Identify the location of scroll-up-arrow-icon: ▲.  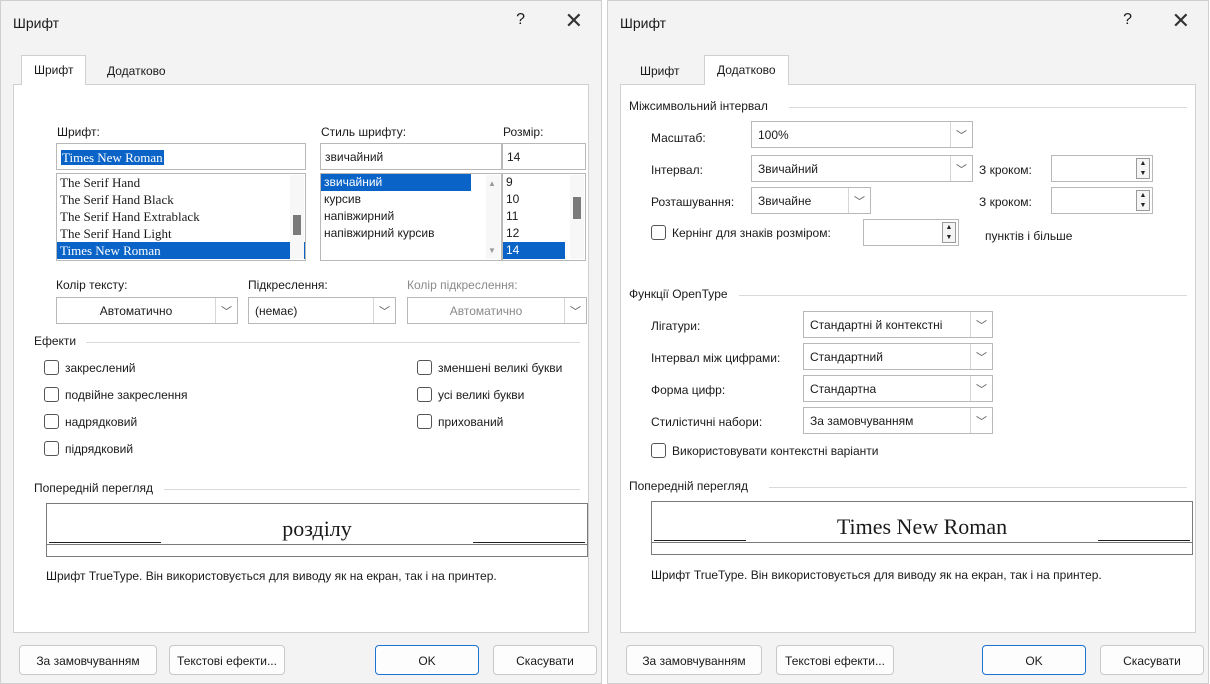
(492, 183).